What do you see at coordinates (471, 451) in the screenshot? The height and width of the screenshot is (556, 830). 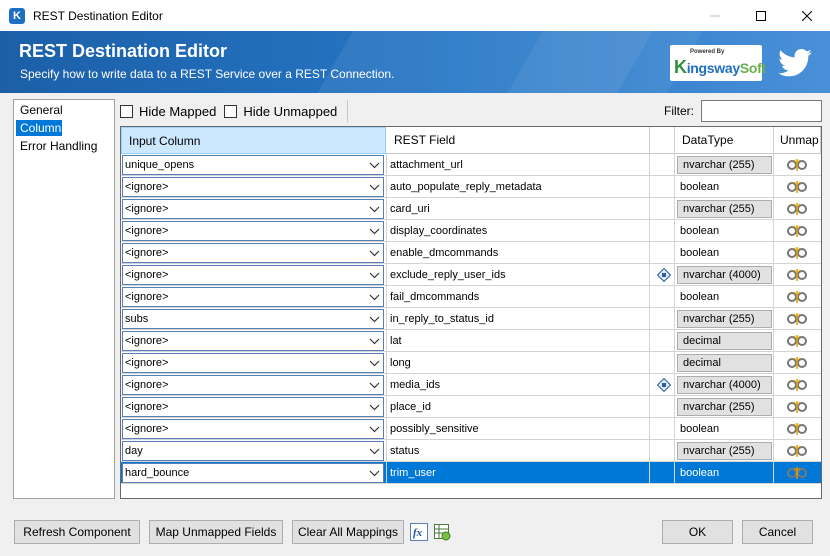 I see `table-row: day status nvarchar (255)` at bounding box center [471, 451].